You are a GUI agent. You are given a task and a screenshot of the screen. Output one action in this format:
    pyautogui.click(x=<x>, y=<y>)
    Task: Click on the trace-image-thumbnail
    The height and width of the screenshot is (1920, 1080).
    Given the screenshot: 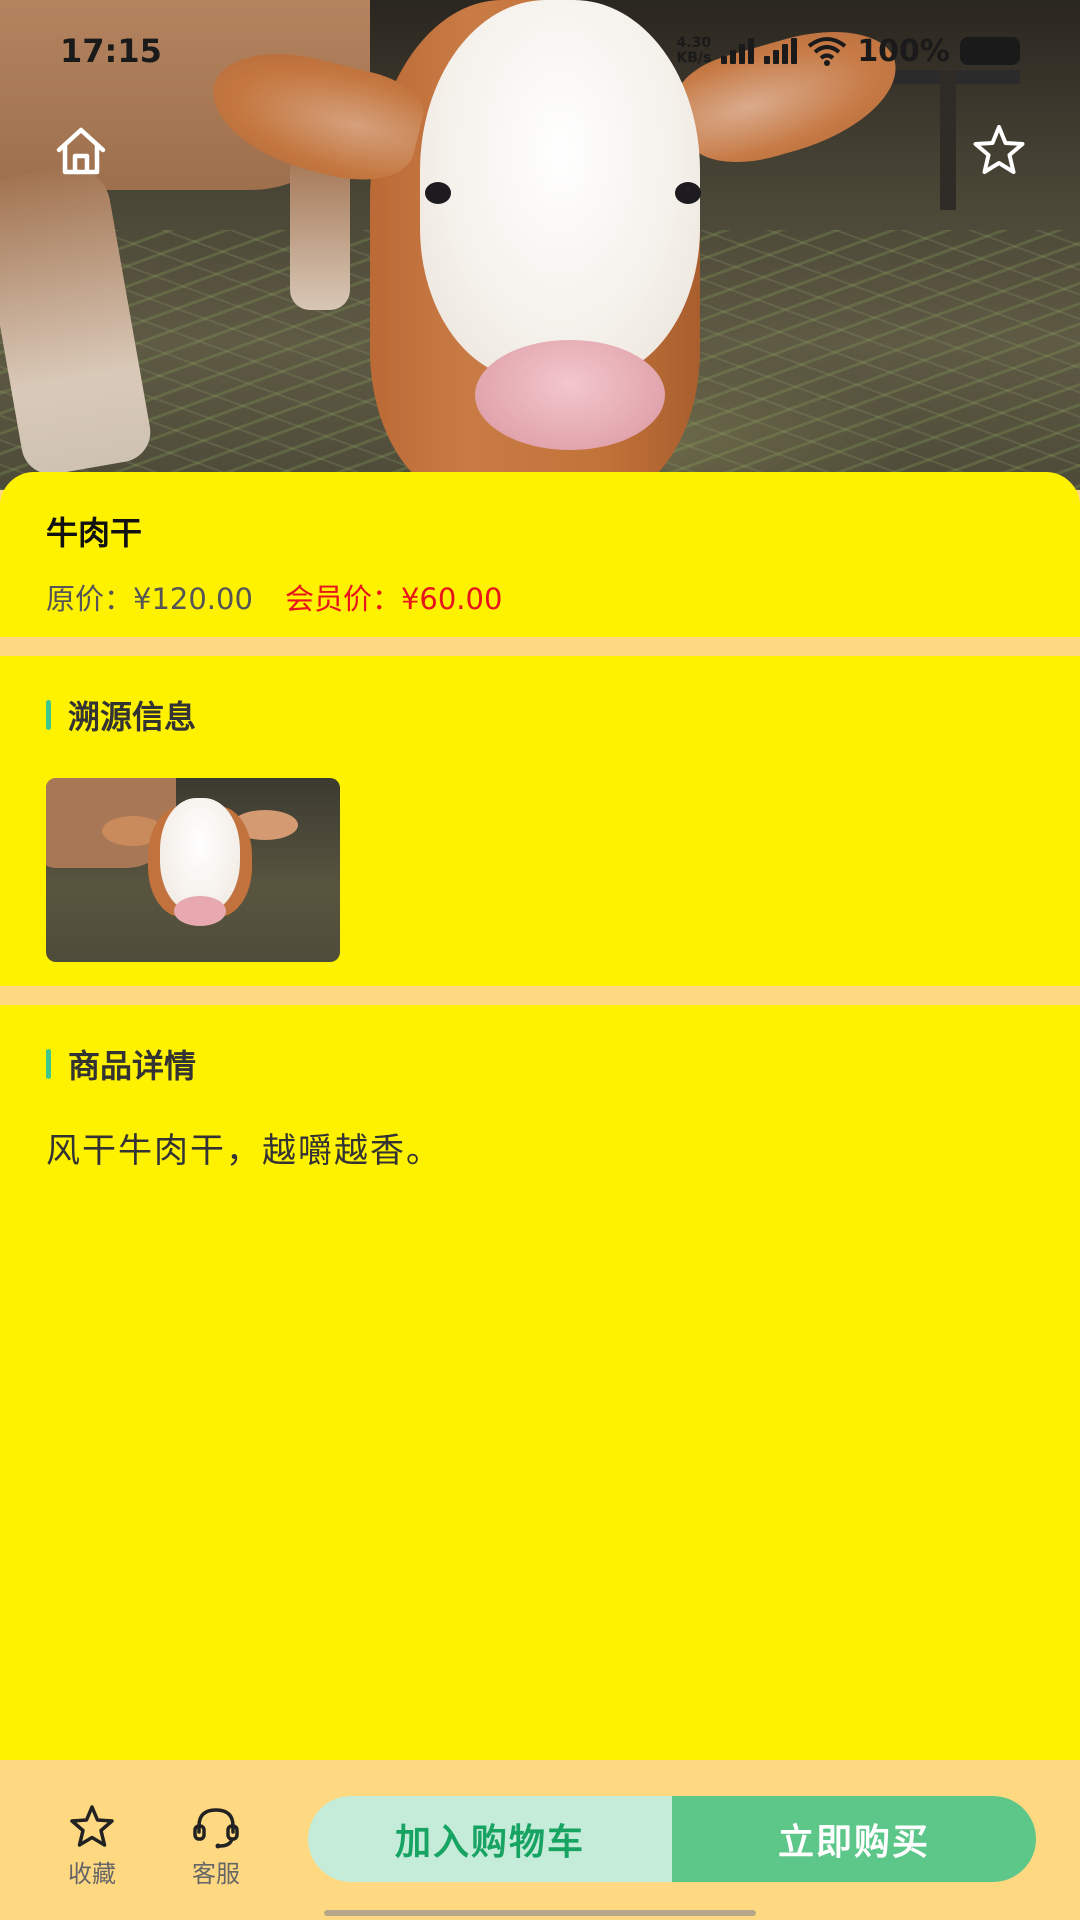 What is the action you would take?
    pyautogui.click(x=193, y=870)
    